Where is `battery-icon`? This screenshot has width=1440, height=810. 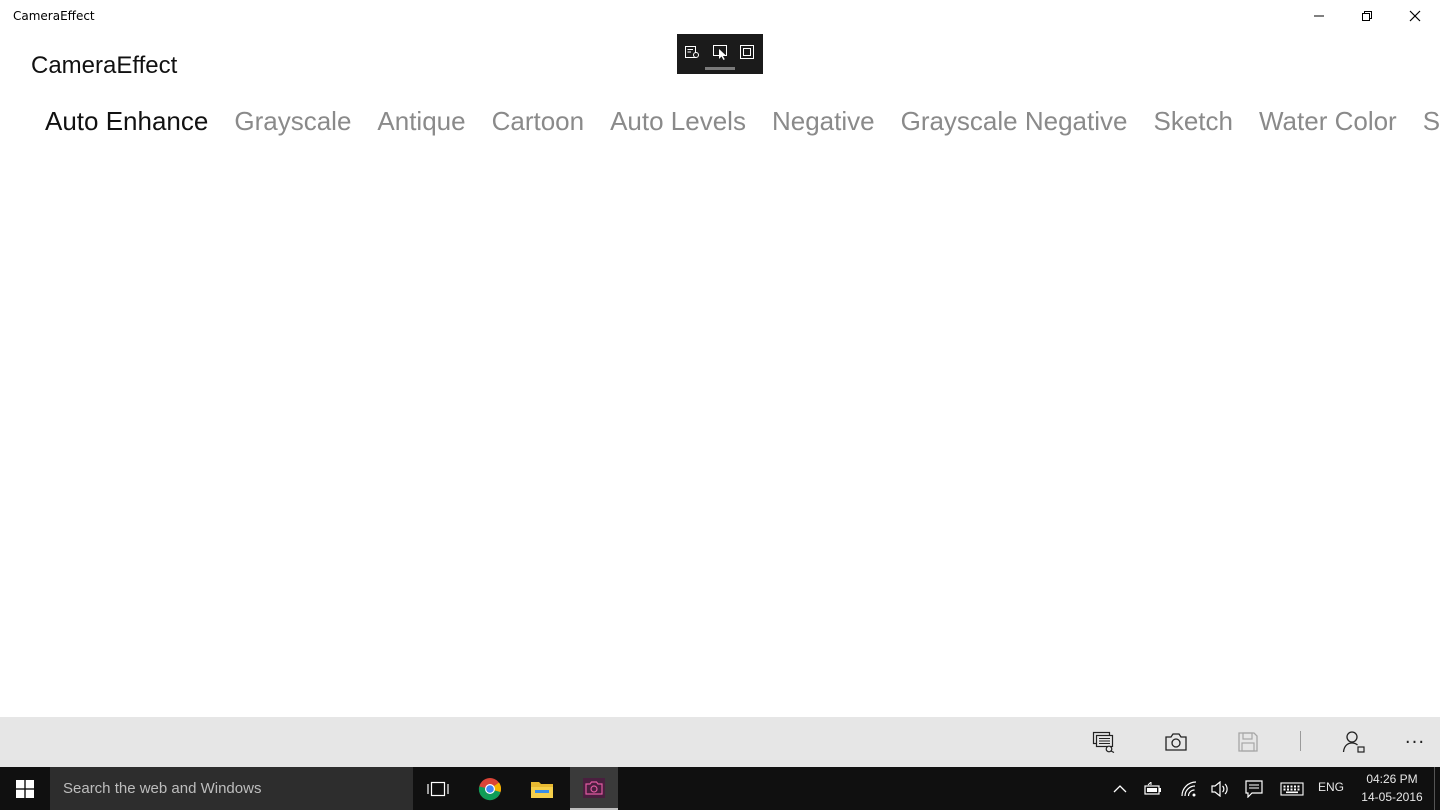
battery-icon is located at coordinates (1152, 788).